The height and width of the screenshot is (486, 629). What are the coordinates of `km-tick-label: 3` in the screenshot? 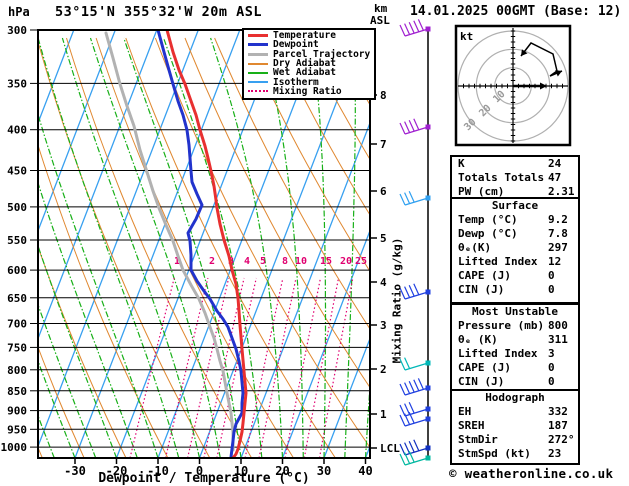 It's located at (383, 325).